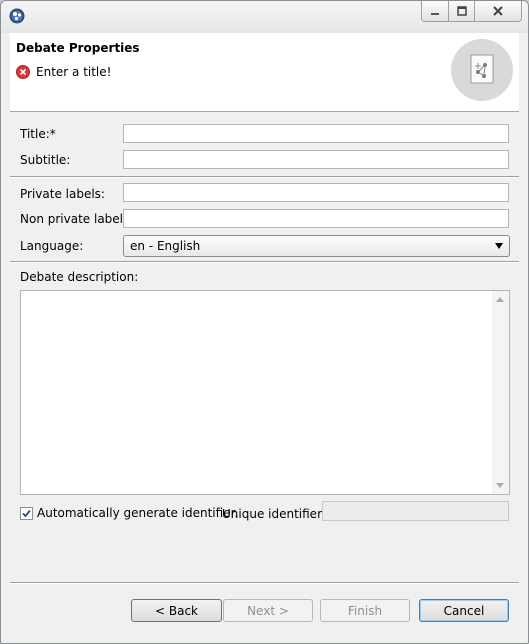 The width and height of the screenshot is (529, 644). I want to click on error-message: Enter a title!, so click(74, 72).